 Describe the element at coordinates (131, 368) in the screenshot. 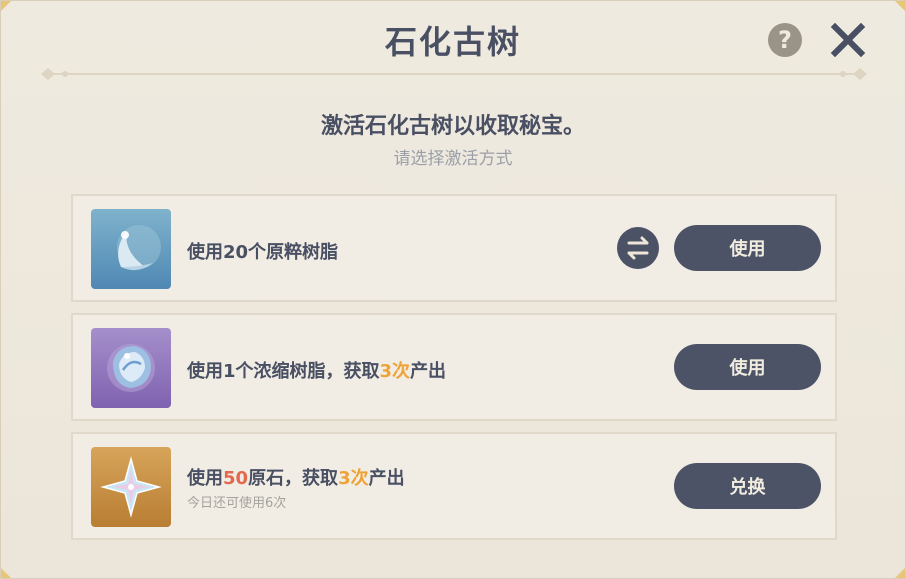

I see `condensed-resin-icon` at that location.